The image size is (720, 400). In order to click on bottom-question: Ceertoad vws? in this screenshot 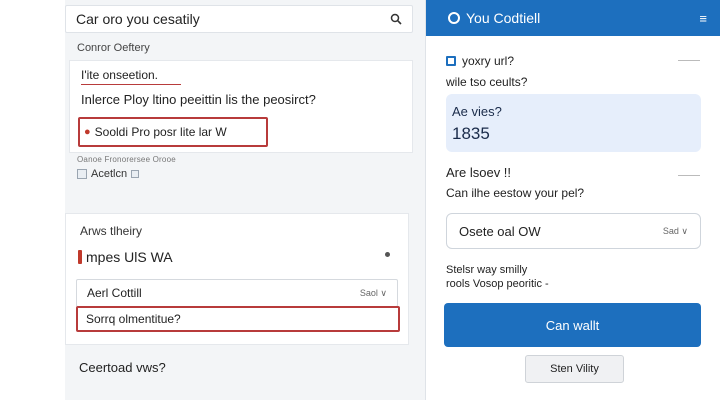, I will do `click(122, 367)`.